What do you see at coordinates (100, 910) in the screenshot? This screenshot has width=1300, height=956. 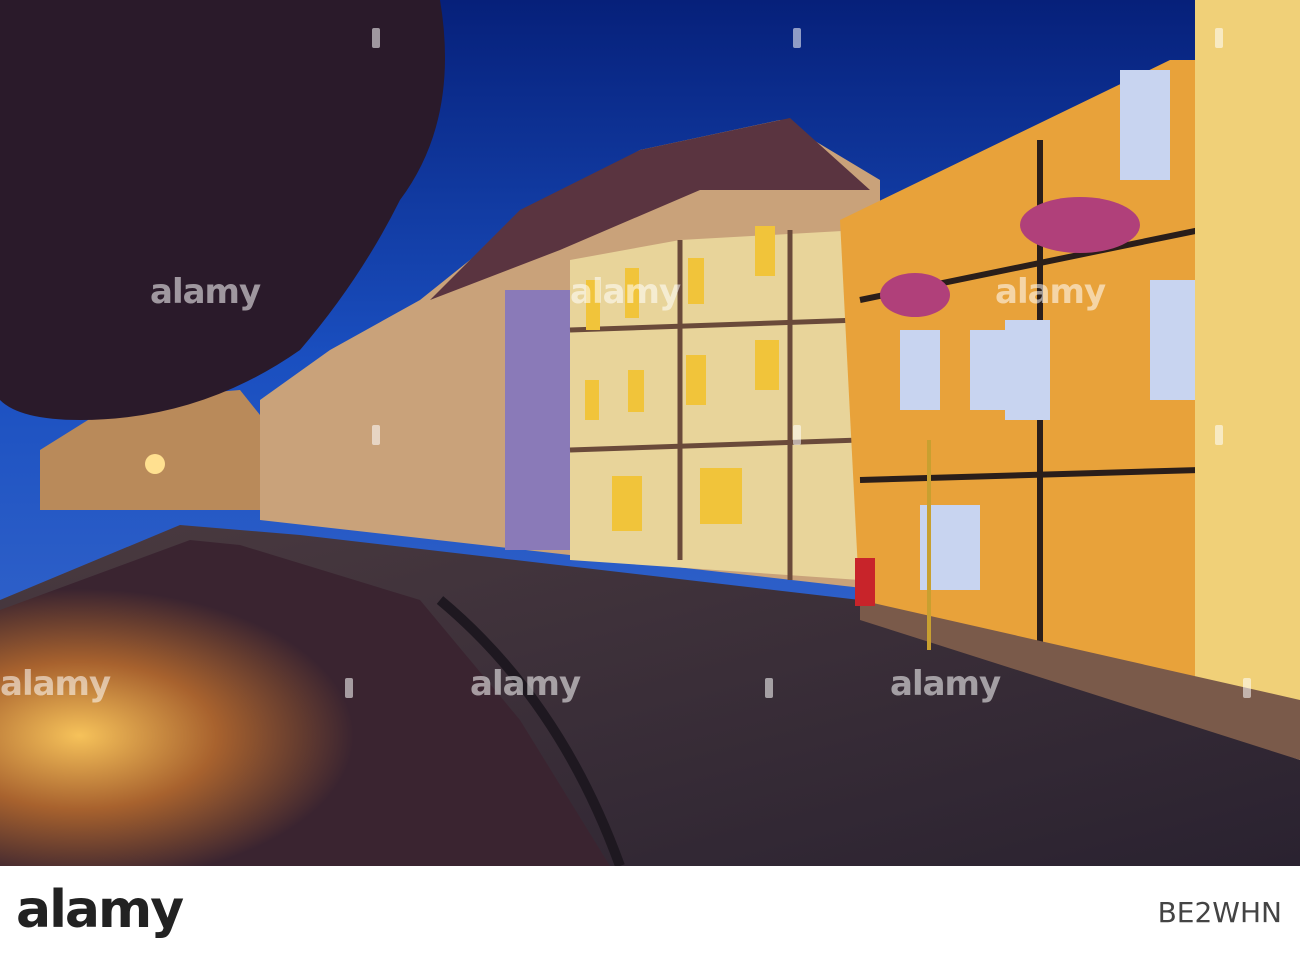 I see `brand-logo: alamy` at bounding box center [100, 910].